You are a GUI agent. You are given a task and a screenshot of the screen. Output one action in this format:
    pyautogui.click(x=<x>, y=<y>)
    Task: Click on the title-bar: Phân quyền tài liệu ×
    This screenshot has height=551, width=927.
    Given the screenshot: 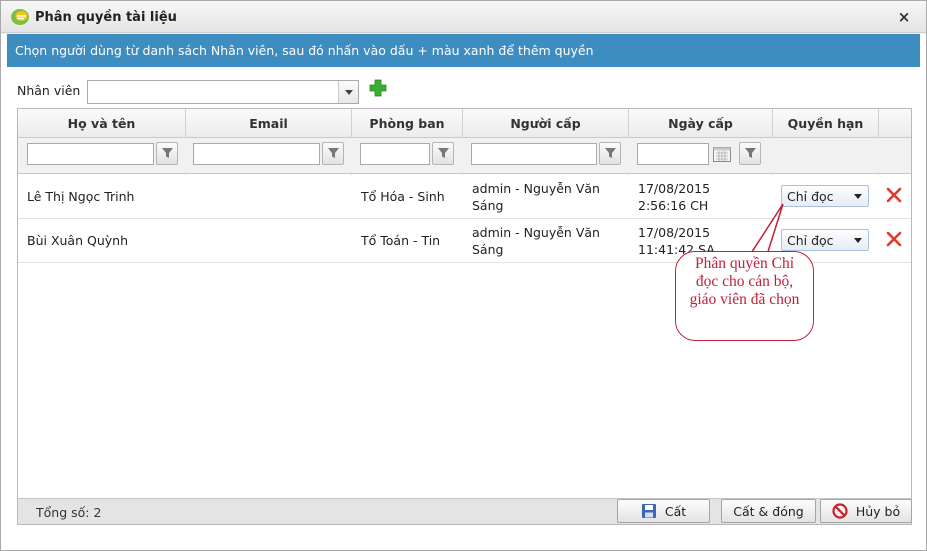 What is the action you would take?
    pyautogui.click(x=463, y=17)
    